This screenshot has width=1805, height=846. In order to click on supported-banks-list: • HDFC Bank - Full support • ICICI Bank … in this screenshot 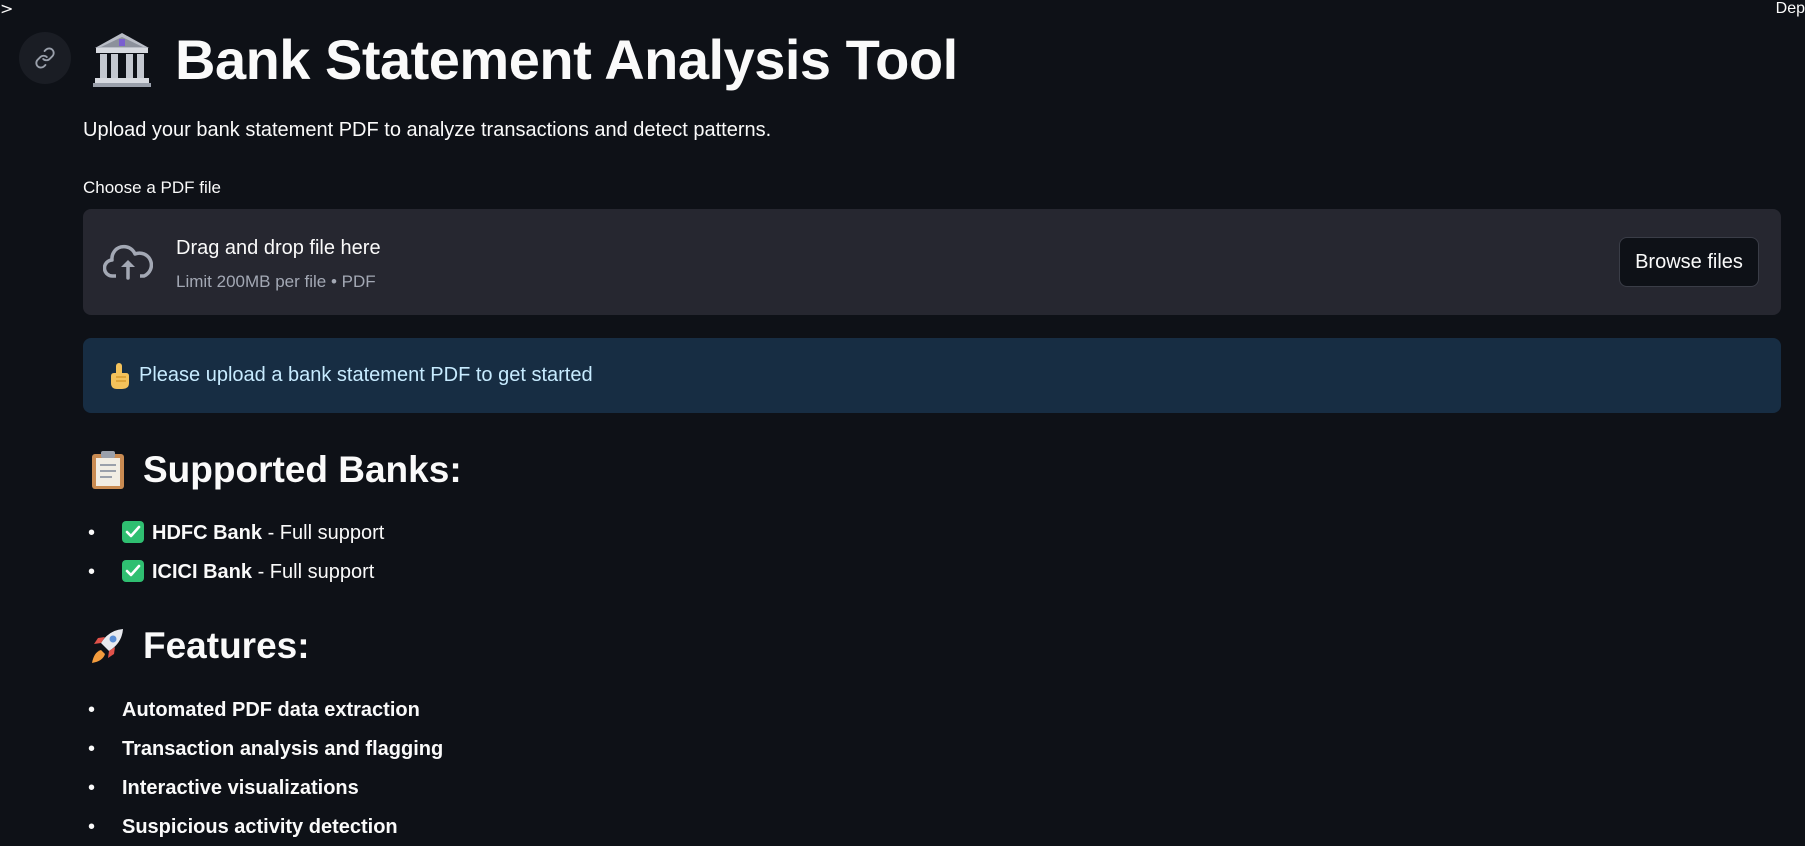, I will do `click(233, 553)`.